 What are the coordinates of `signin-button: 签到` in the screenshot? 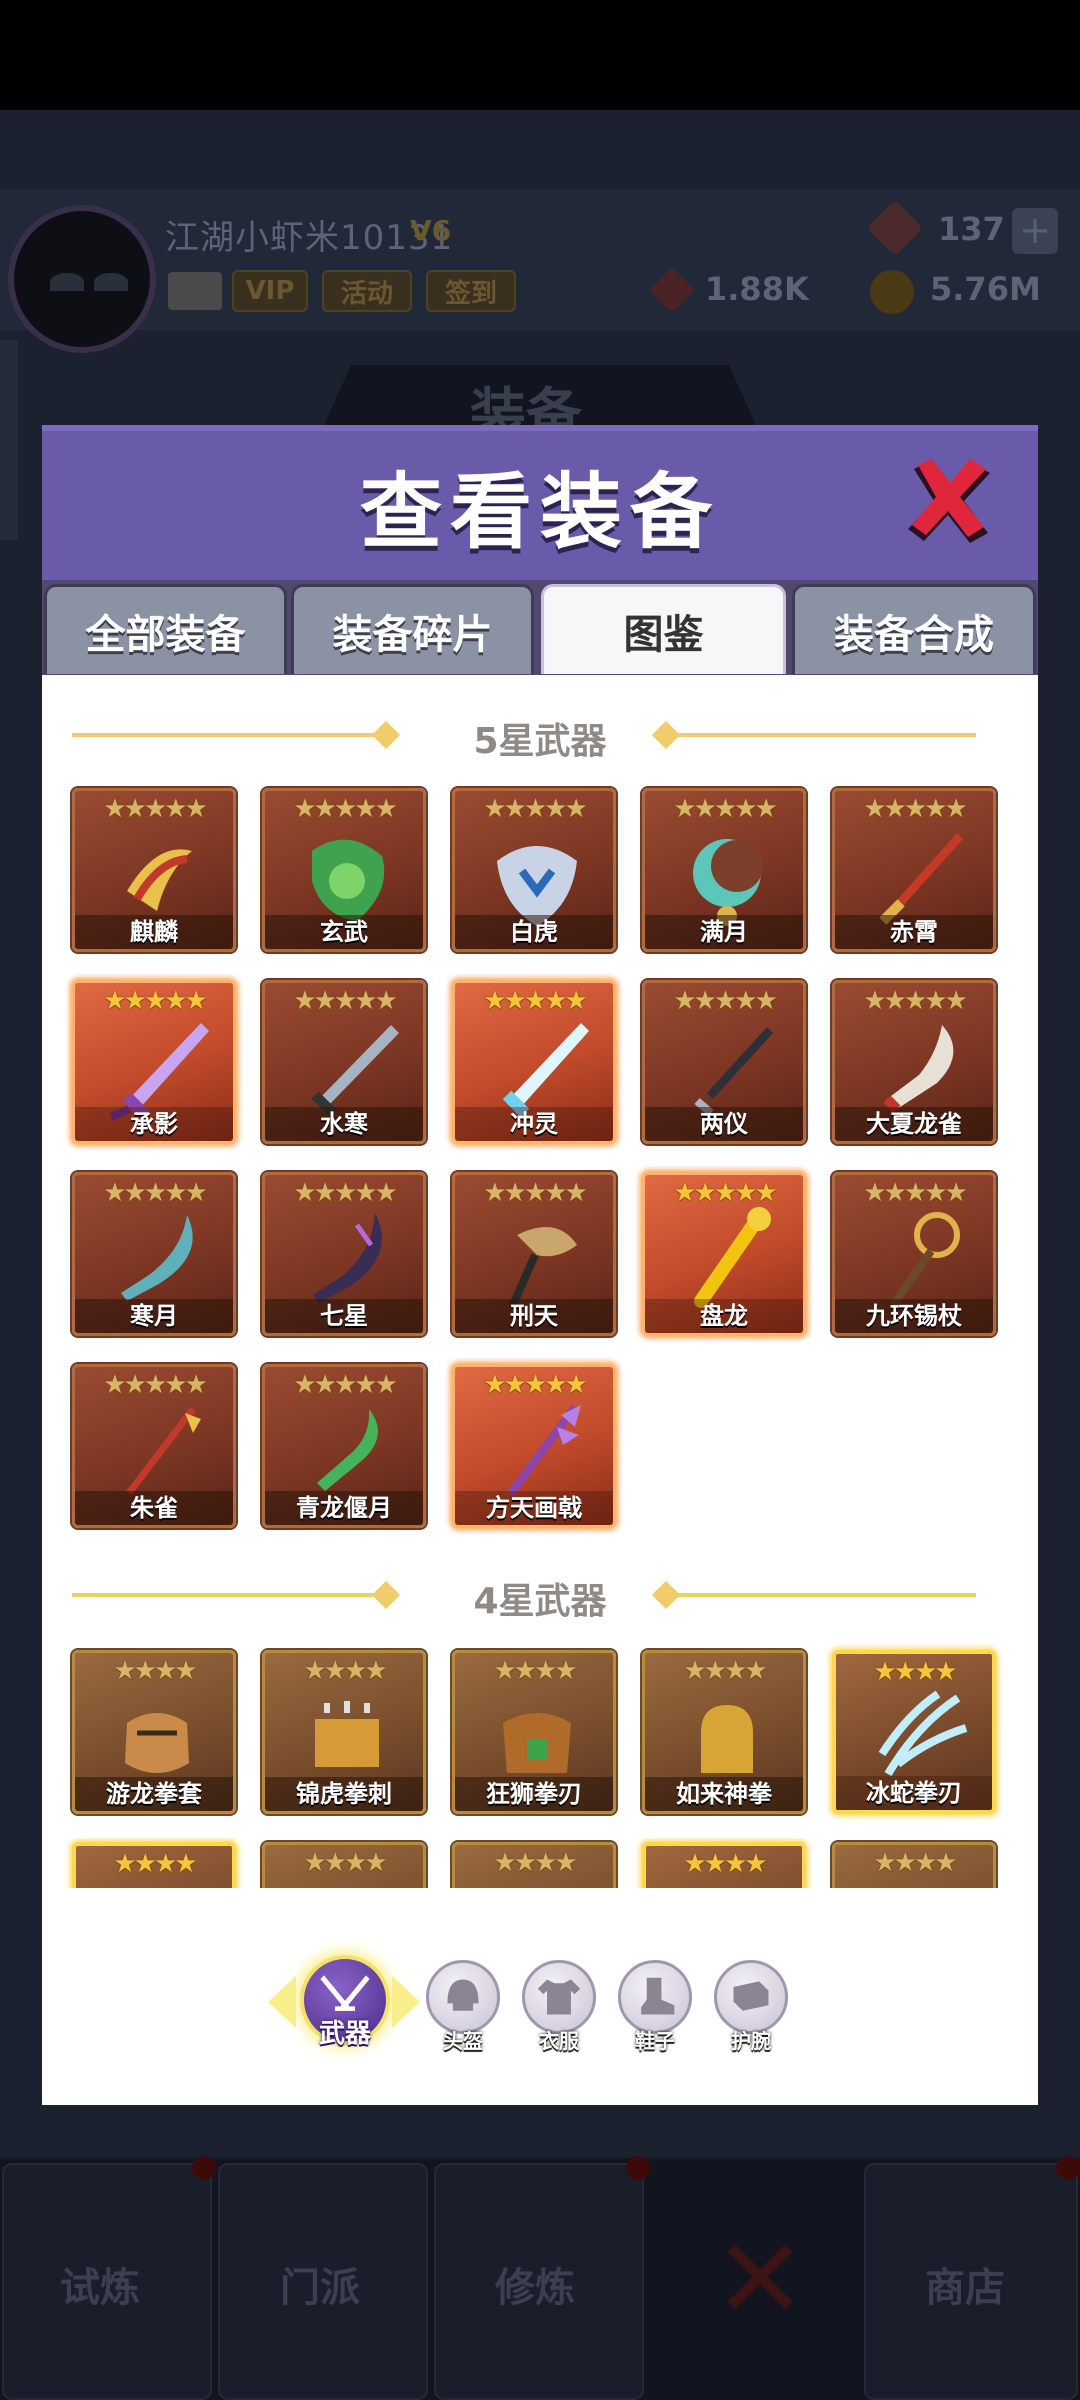 It's located at (471, 291).